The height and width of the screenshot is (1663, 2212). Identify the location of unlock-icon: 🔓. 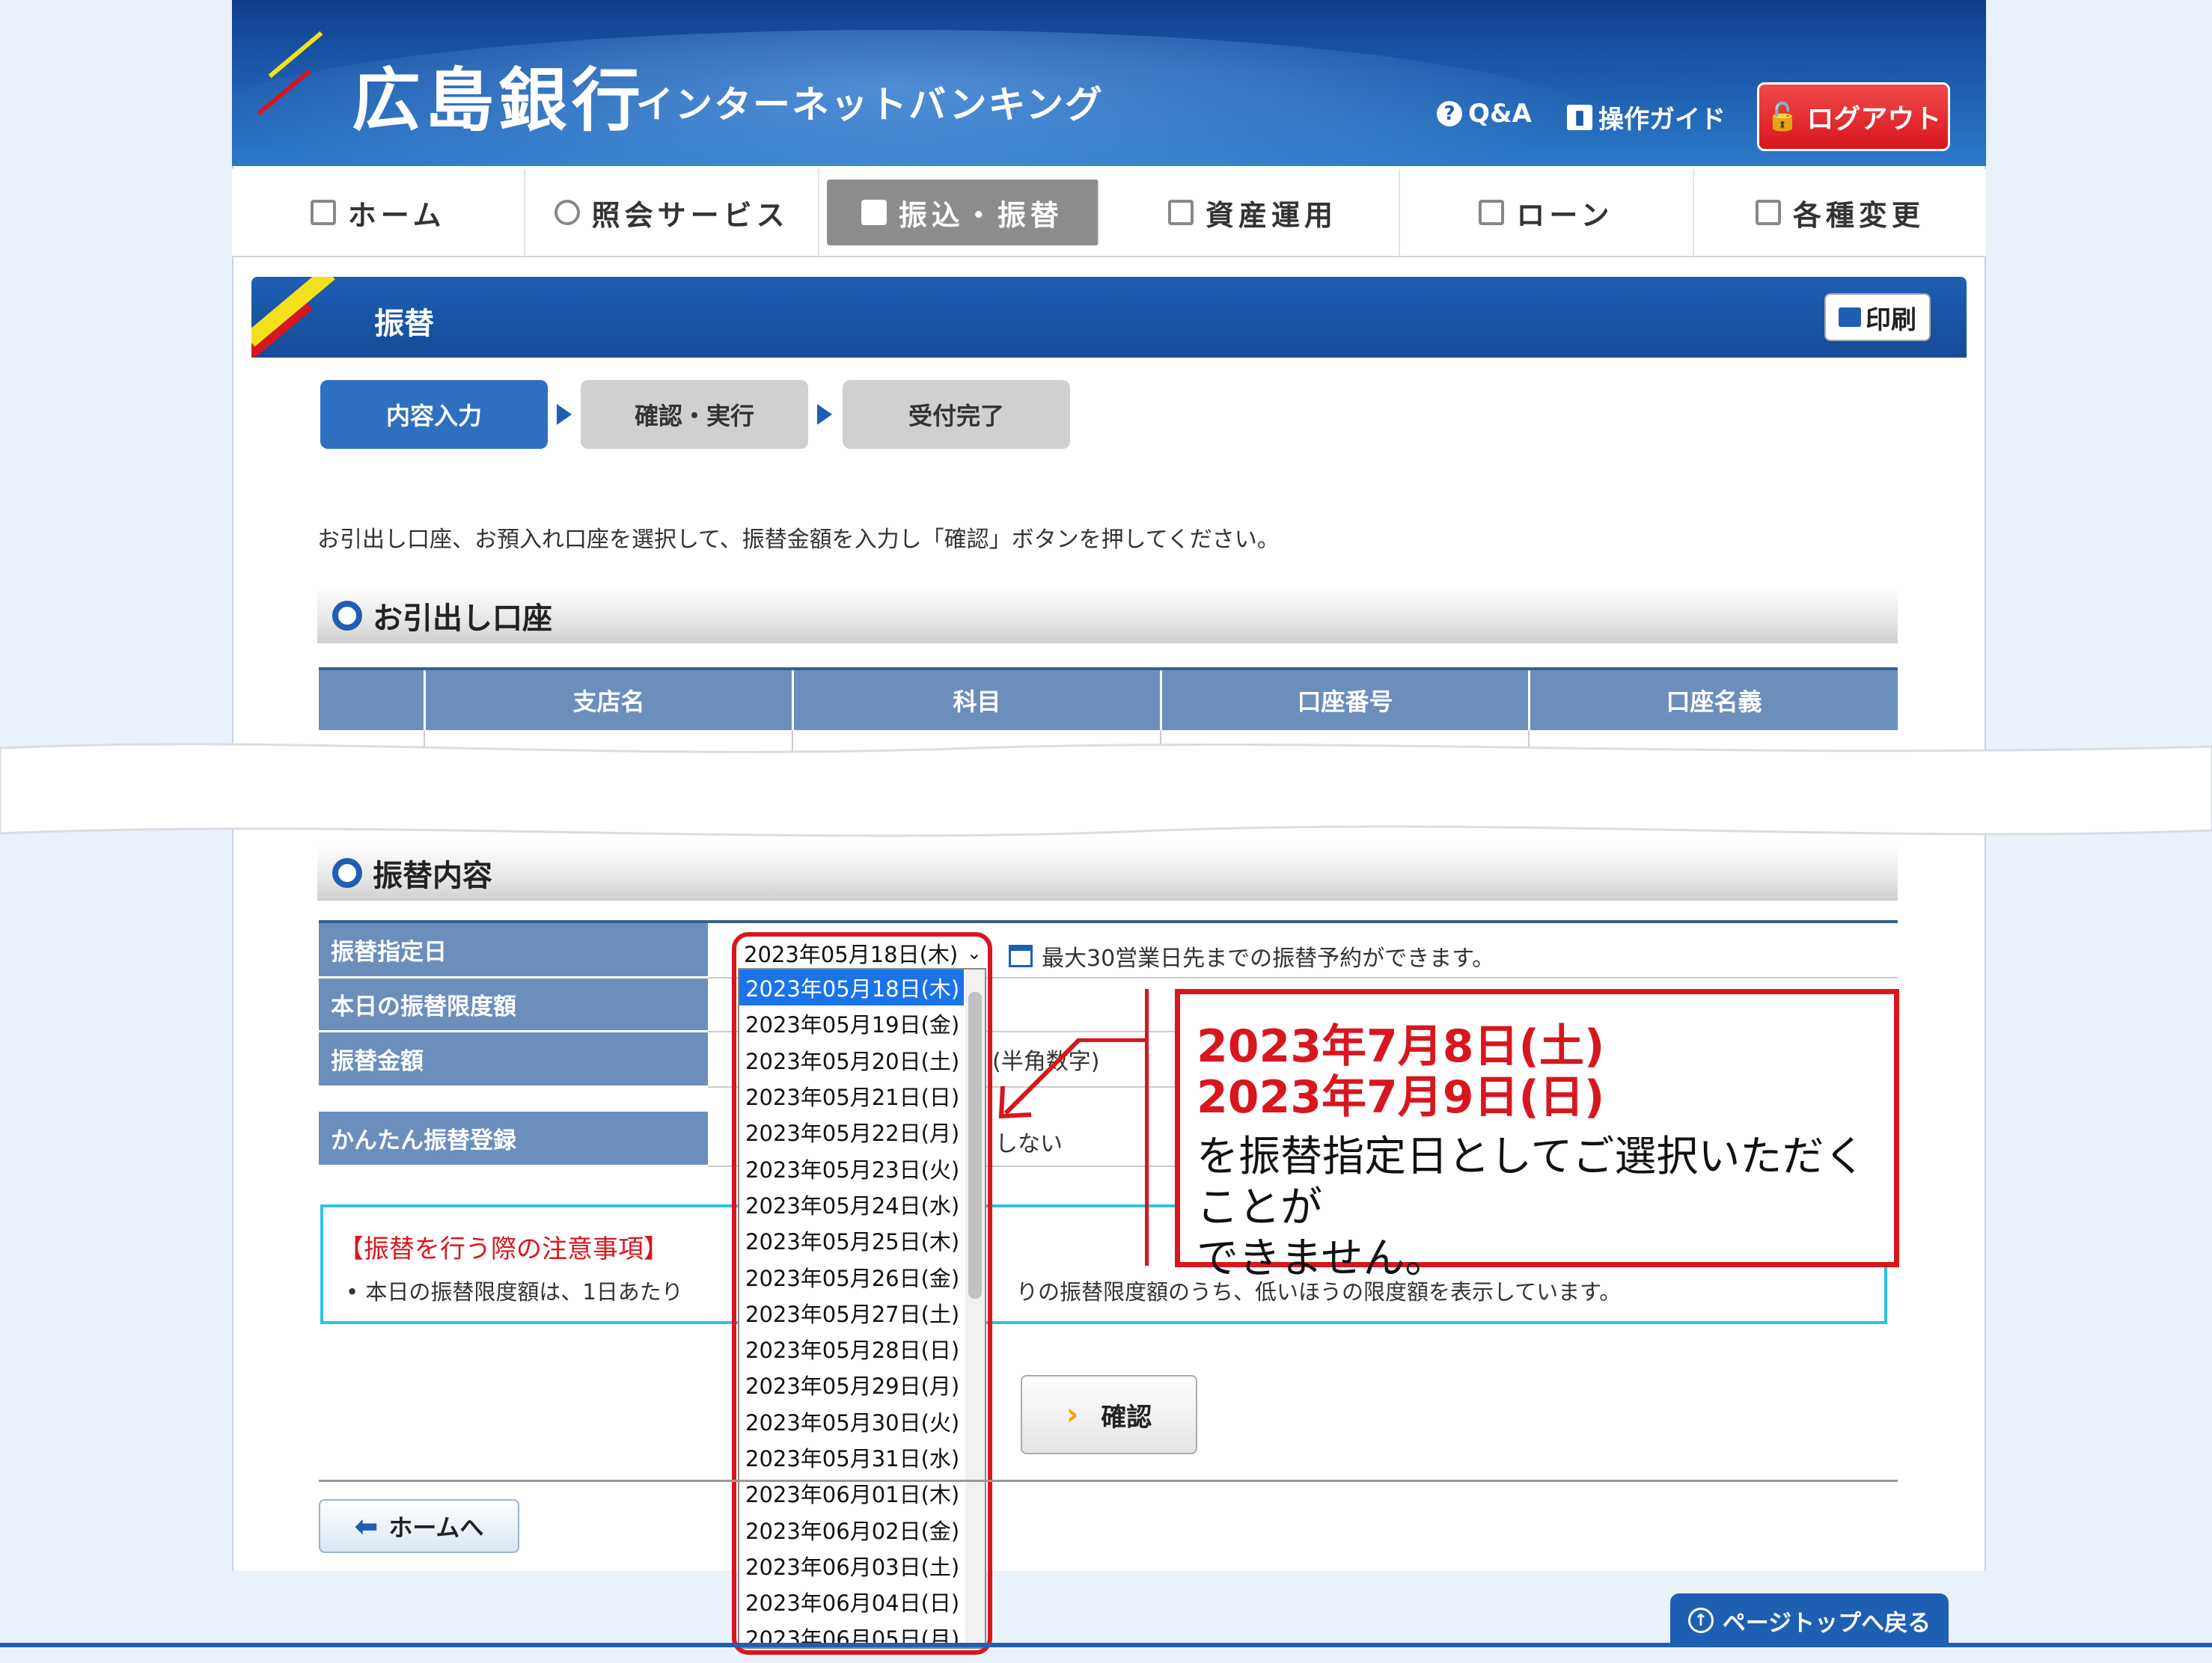
(1782, 117).